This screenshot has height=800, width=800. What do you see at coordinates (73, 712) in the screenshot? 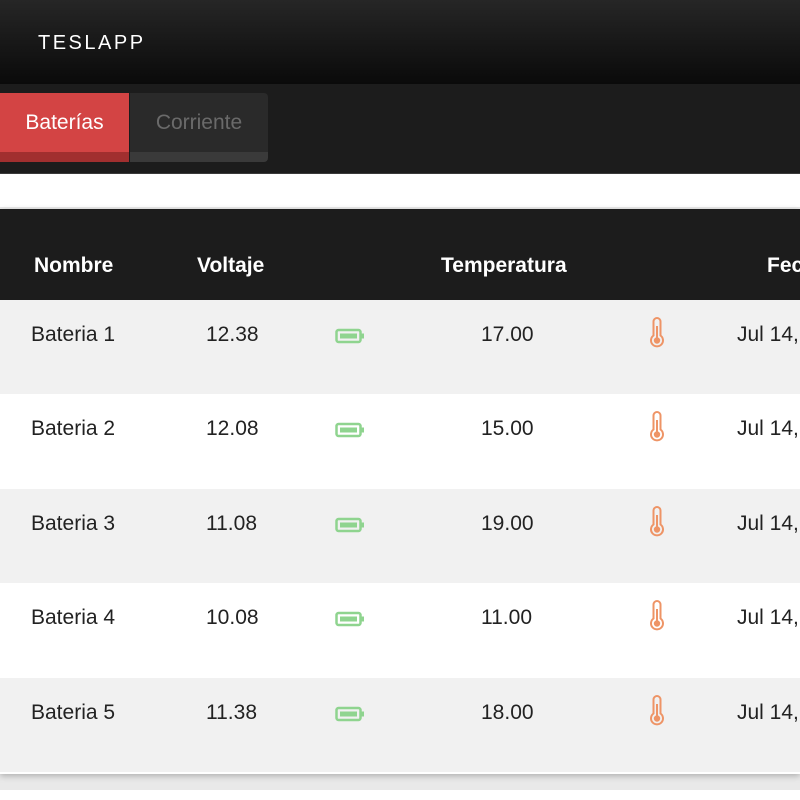
I see `battery-name: Bateria 5` at bounding box center [73, 712].